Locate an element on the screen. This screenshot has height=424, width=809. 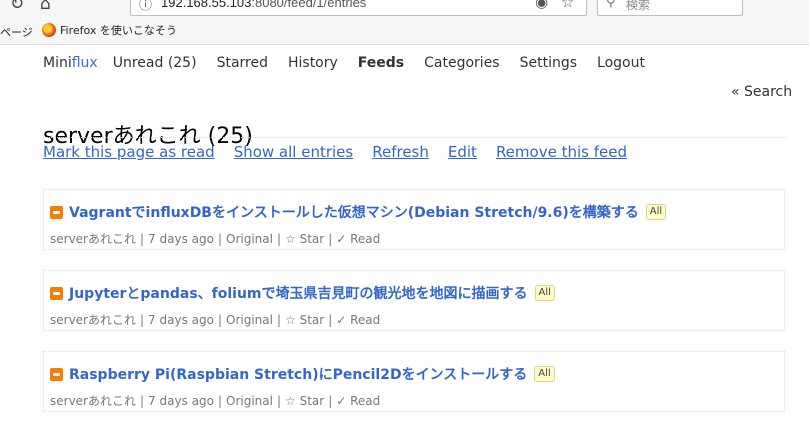
logo-mini: Mini is located at coordinates (57, 63).